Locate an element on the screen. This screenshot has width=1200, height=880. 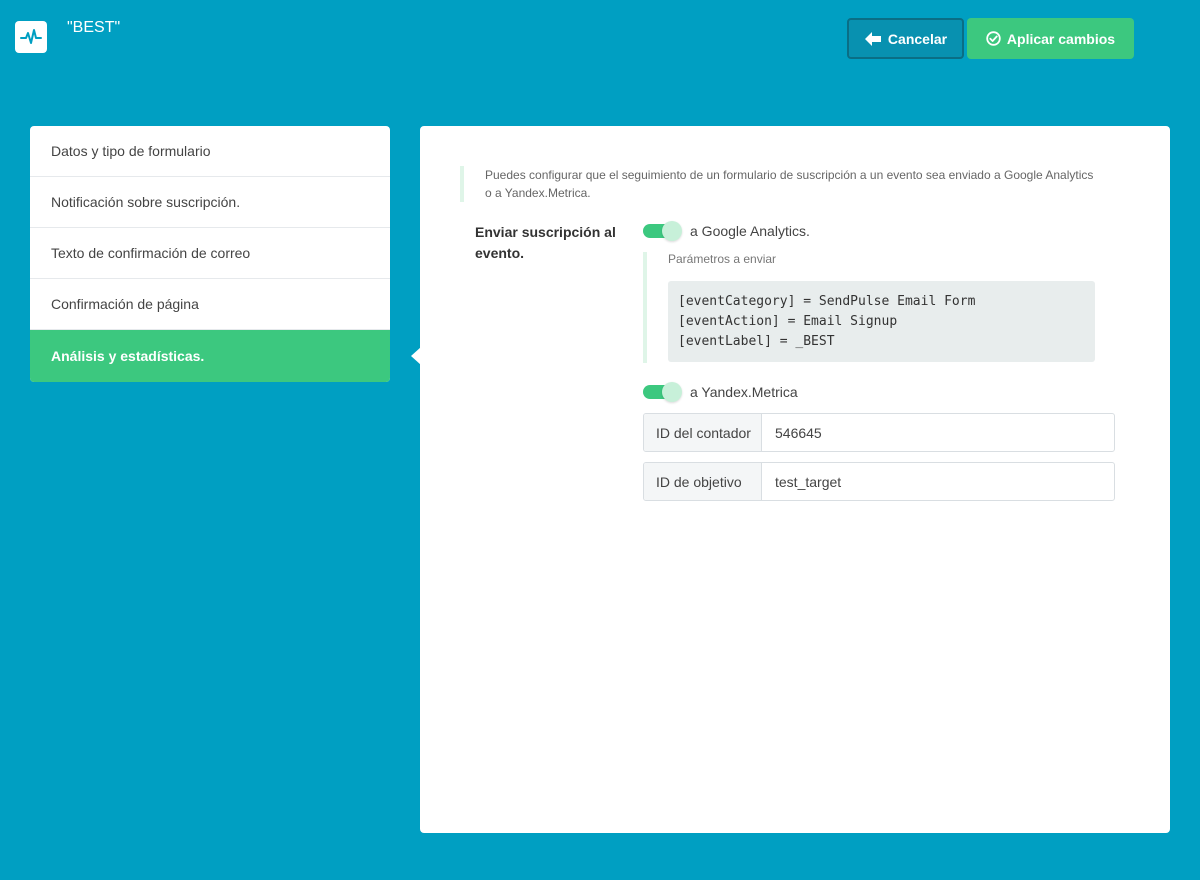
check-circle-icon is located at coordinates (993, 38).